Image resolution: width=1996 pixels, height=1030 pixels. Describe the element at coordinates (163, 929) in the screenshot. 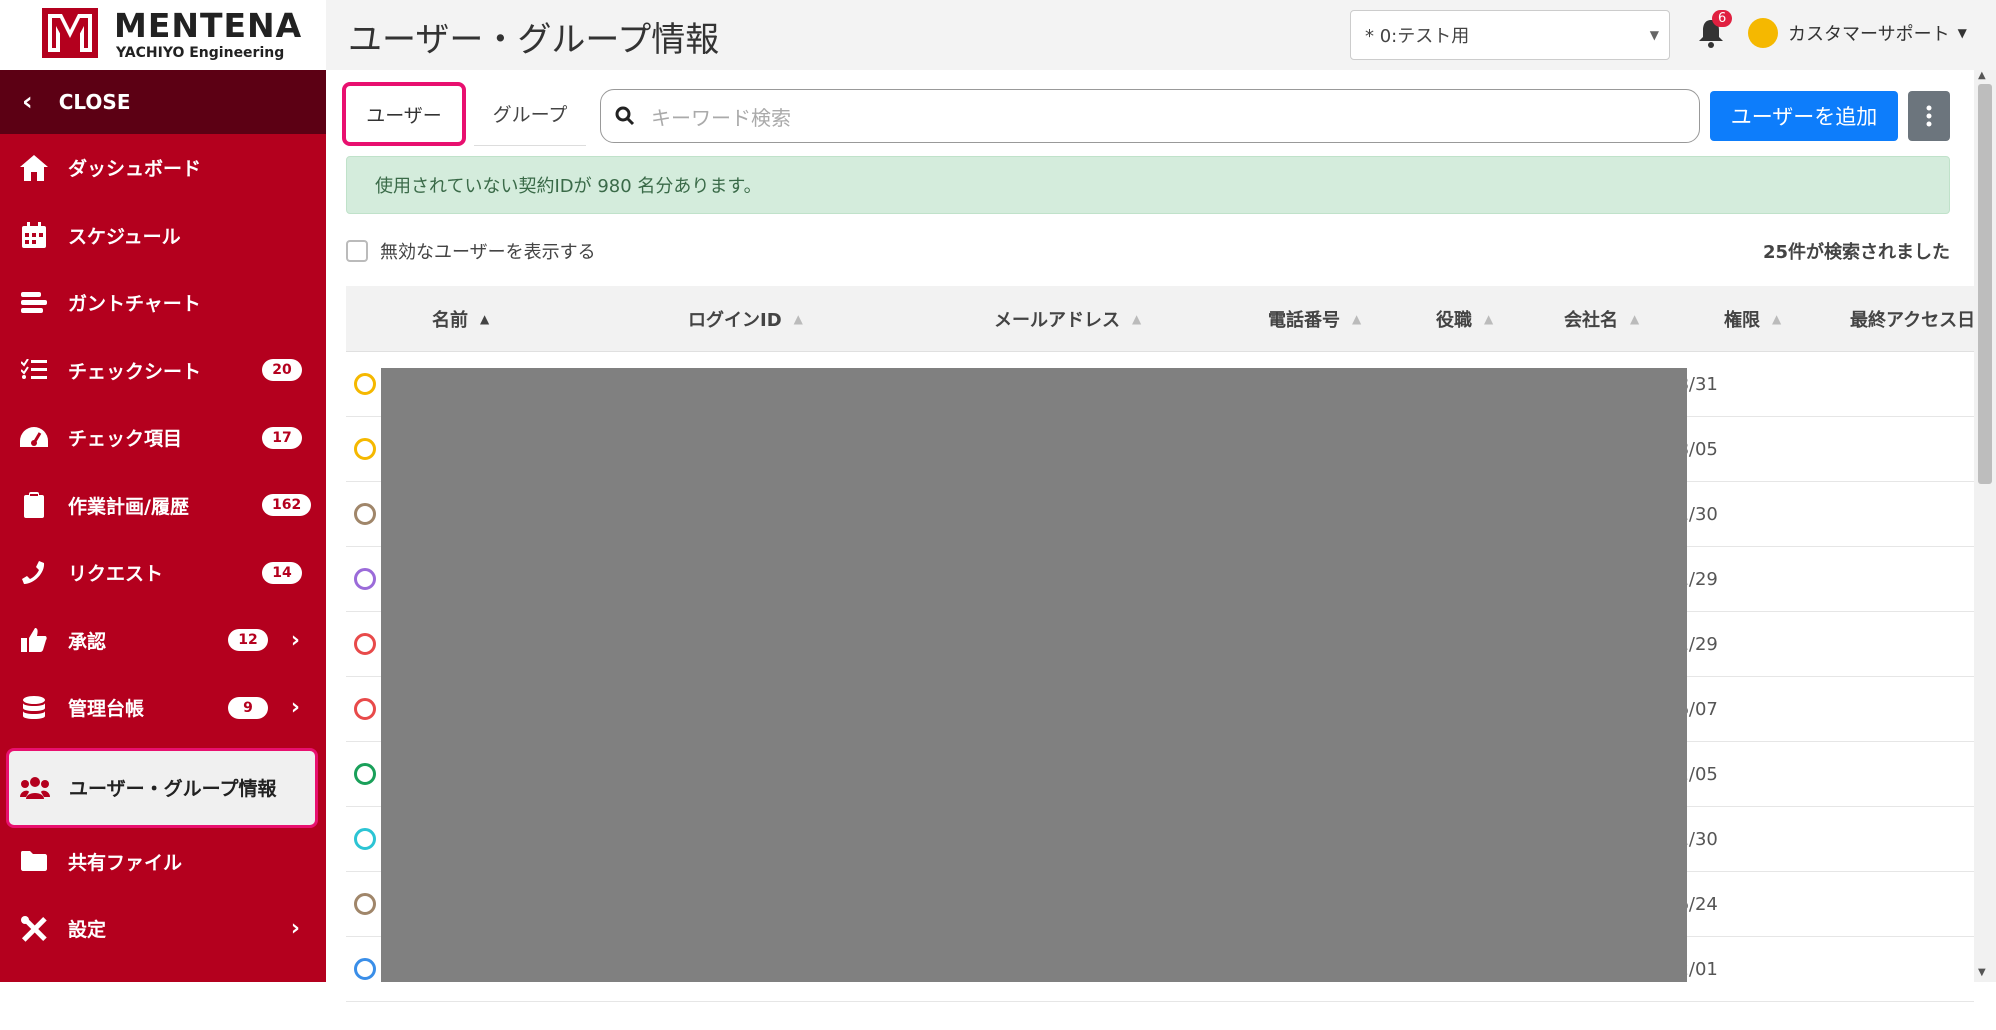

I see `sidebar-item-settings: 設定 ›` at that location.